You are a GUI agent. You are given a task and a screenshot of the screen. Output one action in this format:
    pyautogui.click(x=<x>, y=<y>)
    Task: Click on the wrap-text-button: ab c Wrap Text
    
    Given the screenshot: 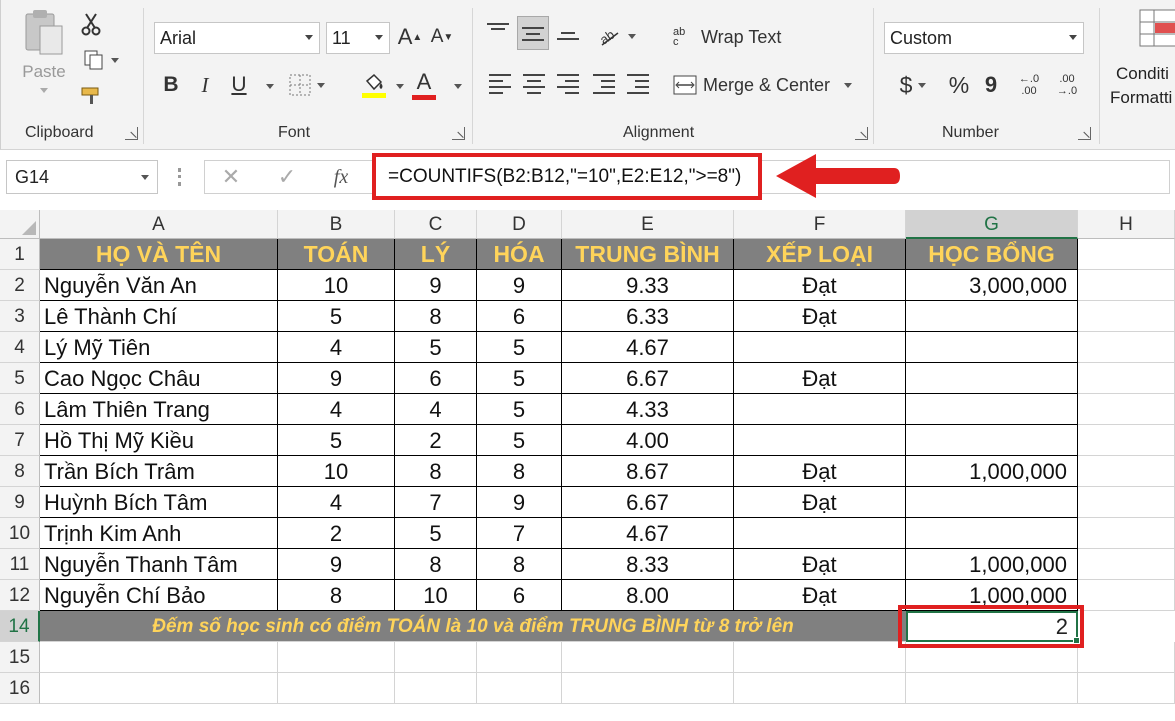 What is the action you would take?
    pyautogui.click(x=733, y=37)
    